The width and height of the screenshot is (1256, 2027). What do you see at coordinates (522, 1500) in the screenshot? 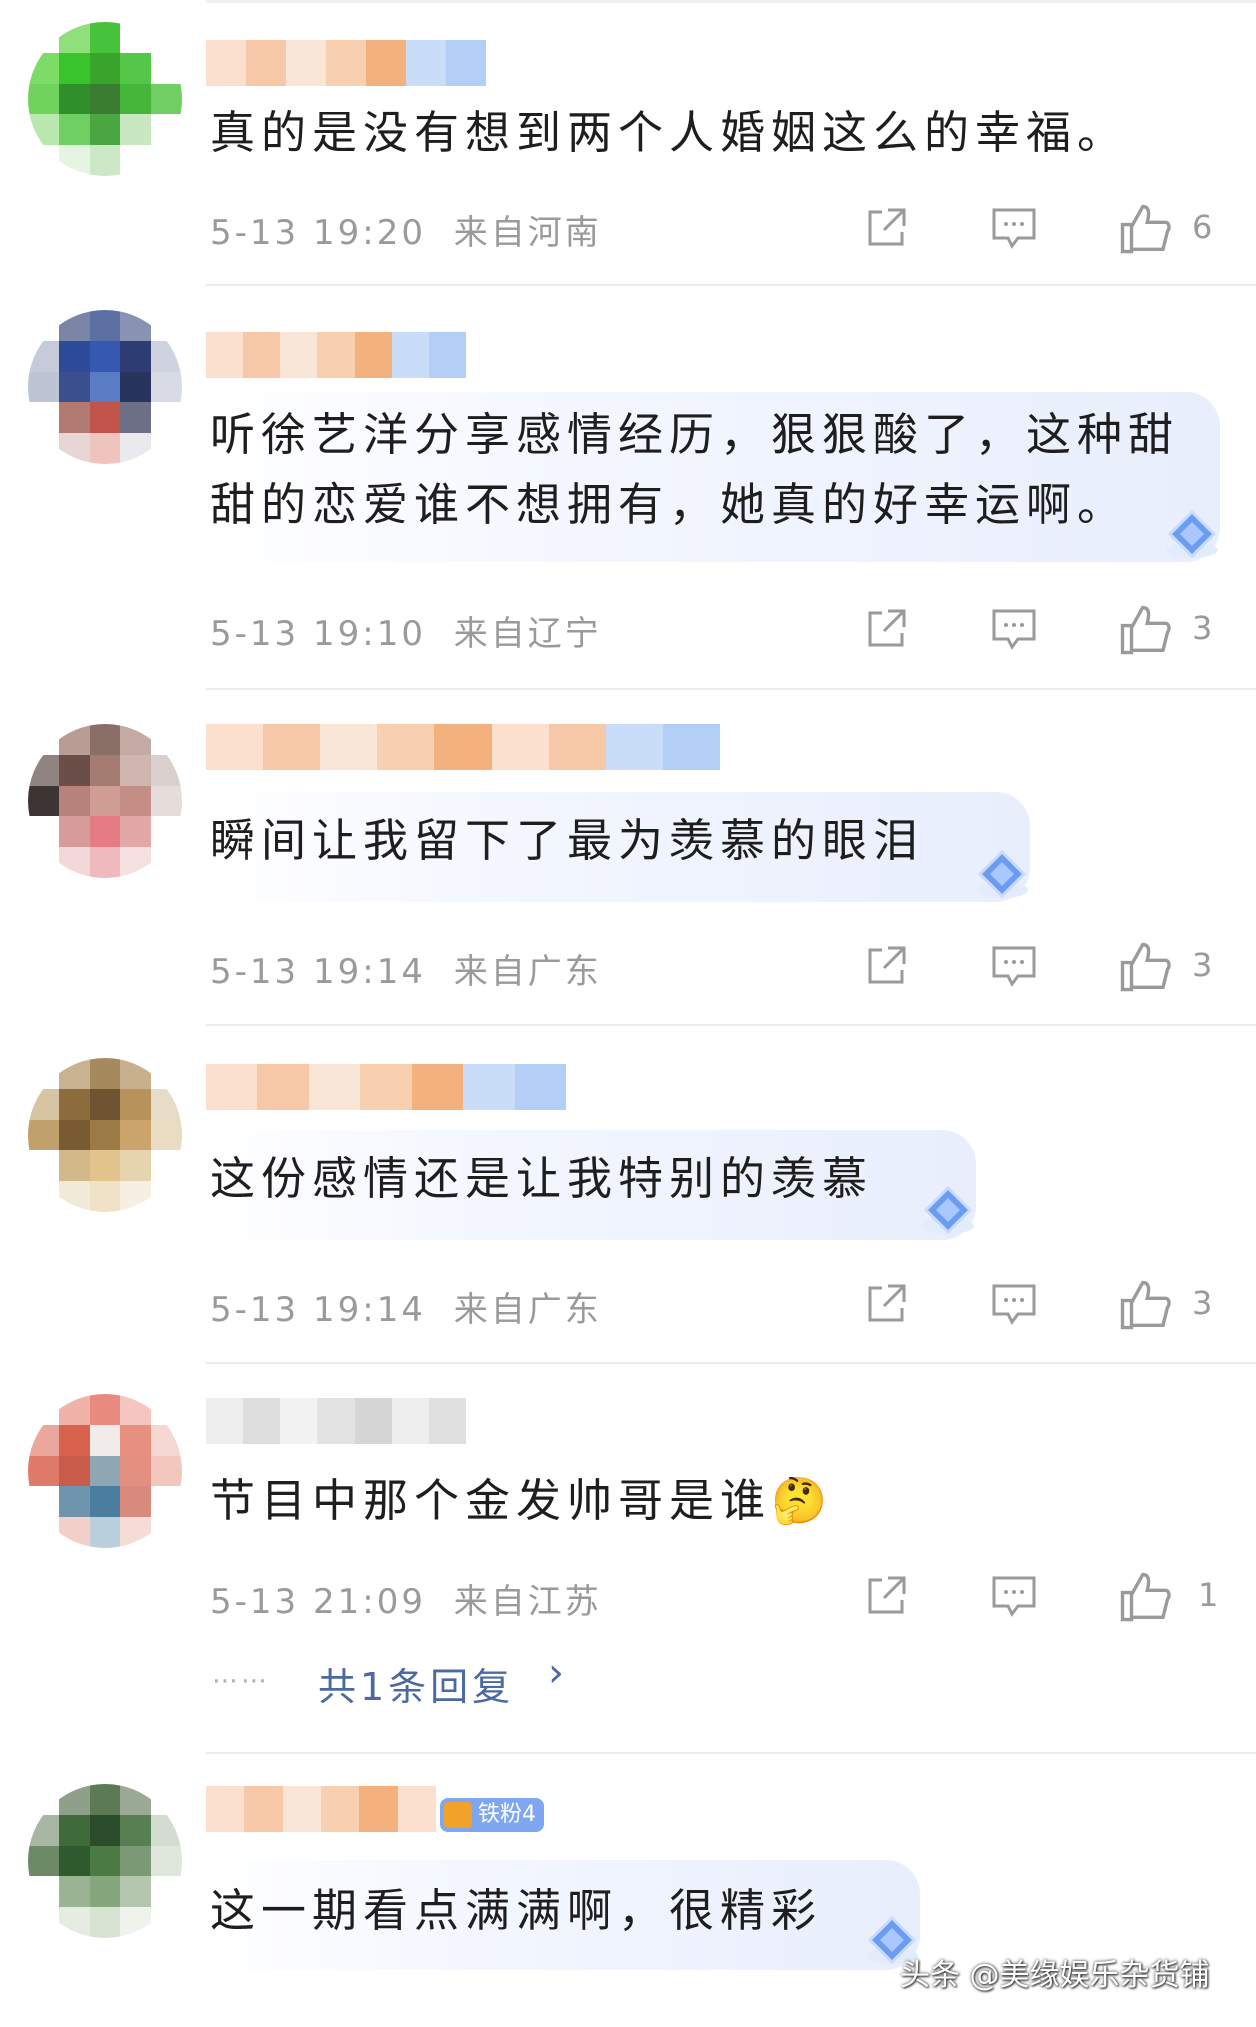
I see `comment-text: 节目中那个金发帅哥是谁🤔` at bounding box center [522, 1500].